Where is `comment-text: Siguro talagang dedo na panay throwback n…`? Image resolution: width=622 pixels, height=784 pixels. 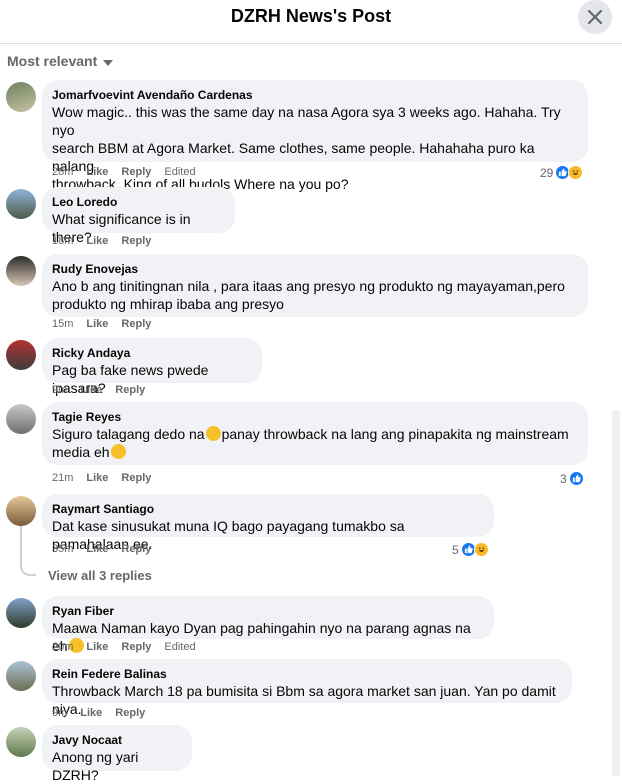
comment-text: Siguro talagang dedo na panay throwback n… is located at coordinates (315, 434).